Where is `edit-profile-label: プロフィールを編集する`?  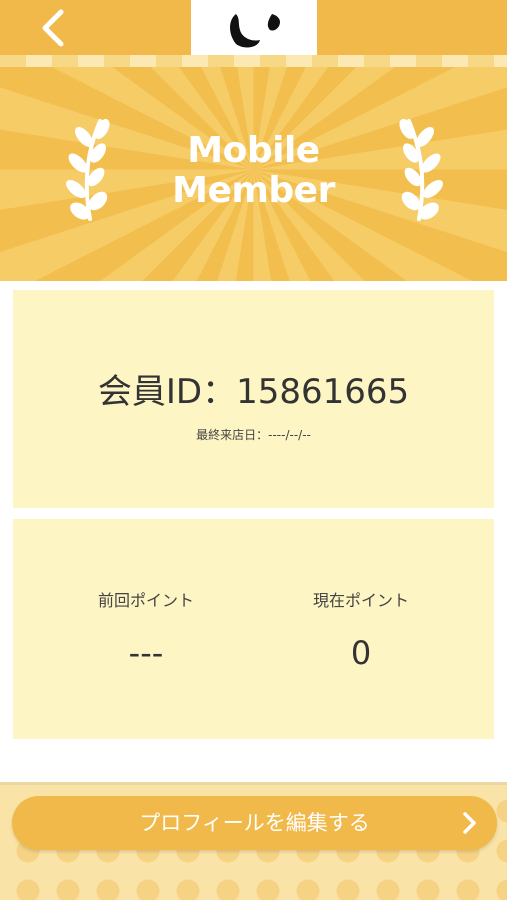 edit-profile-label: プロフィールを編集する is located at coordinates (254, 823).